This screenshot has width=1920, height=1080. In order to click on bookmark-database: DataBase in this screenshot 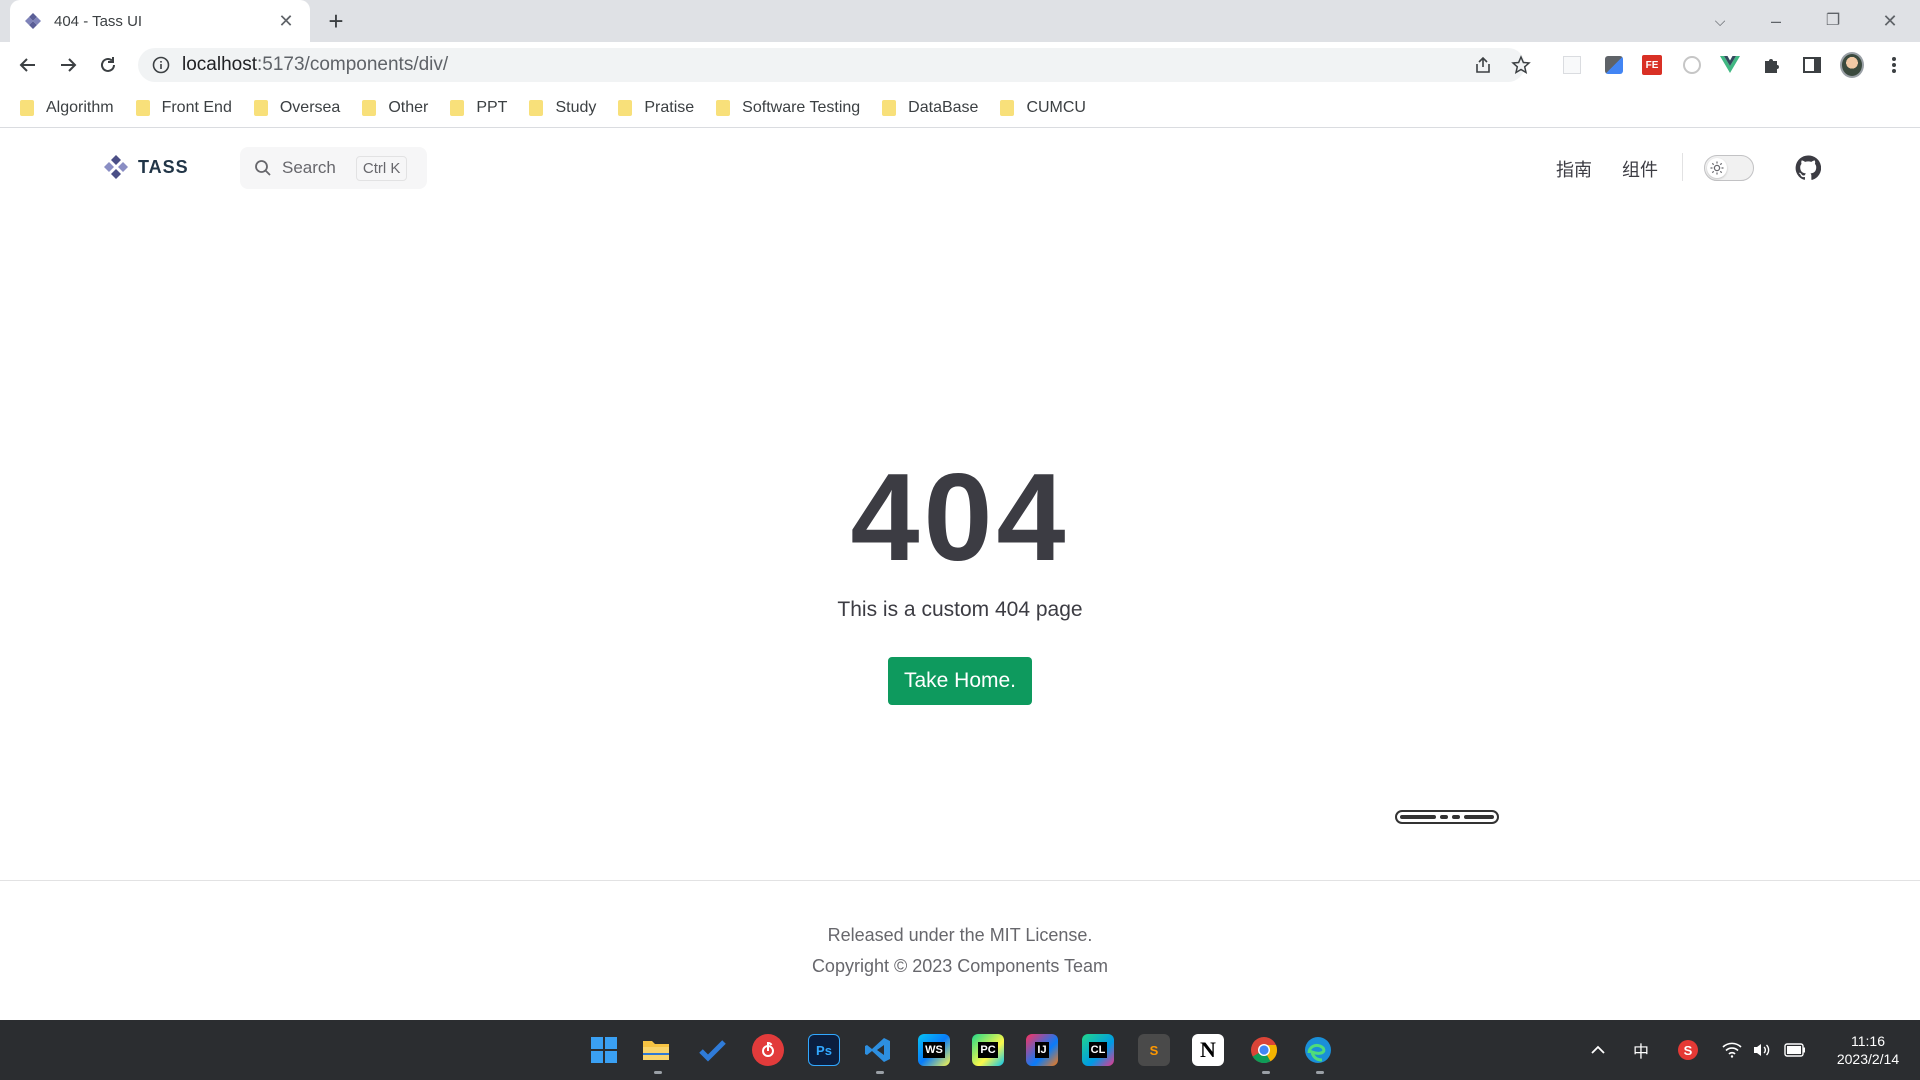, I will do `click(930, 108)`.